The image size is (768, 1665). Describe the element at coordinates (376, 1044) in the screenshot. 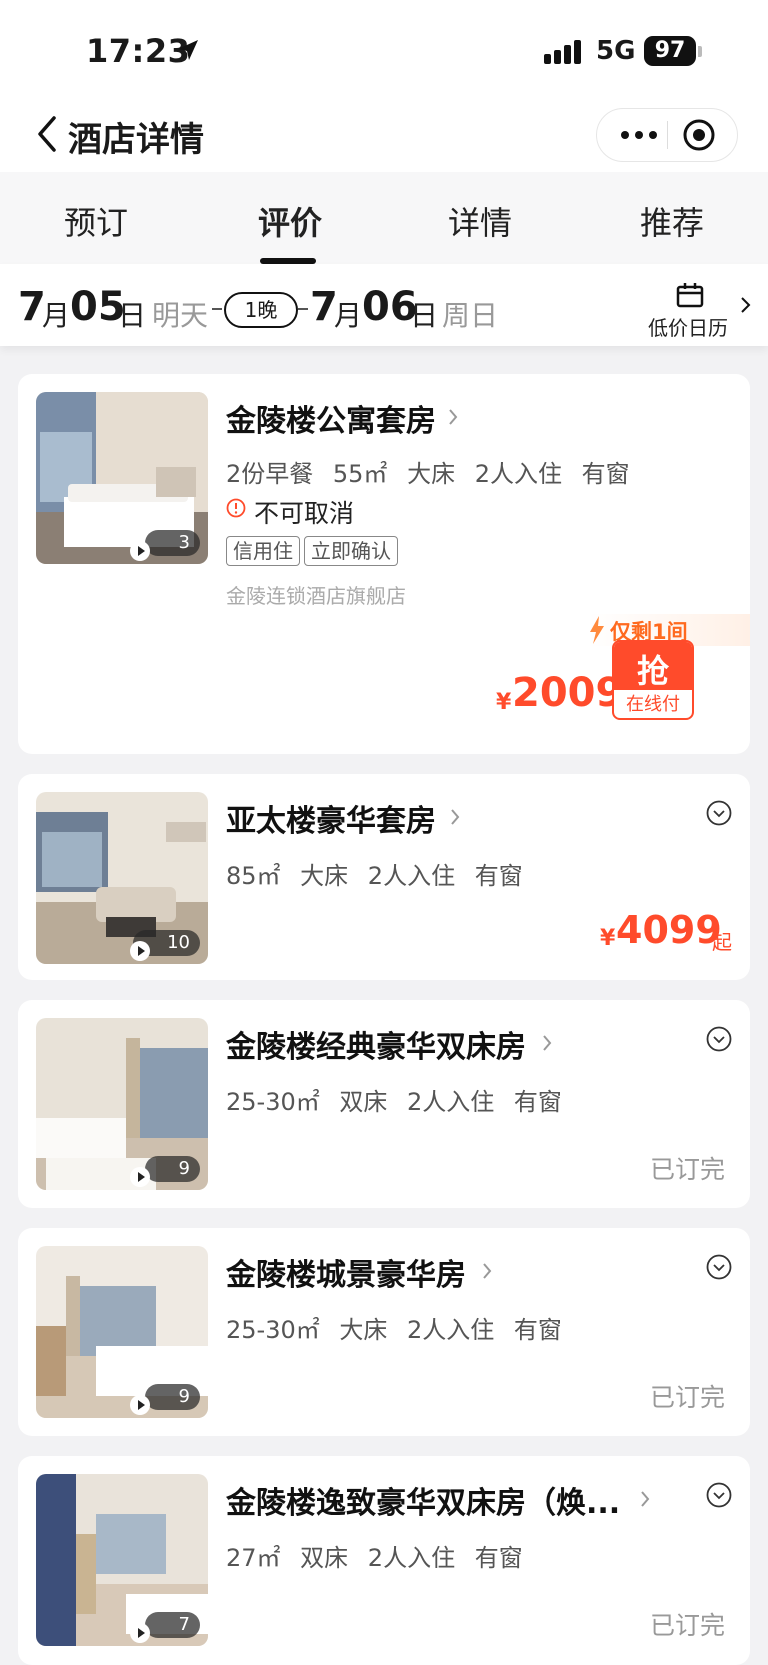

I see `room-name: 金陵楼经典豪华双床房` at that location.